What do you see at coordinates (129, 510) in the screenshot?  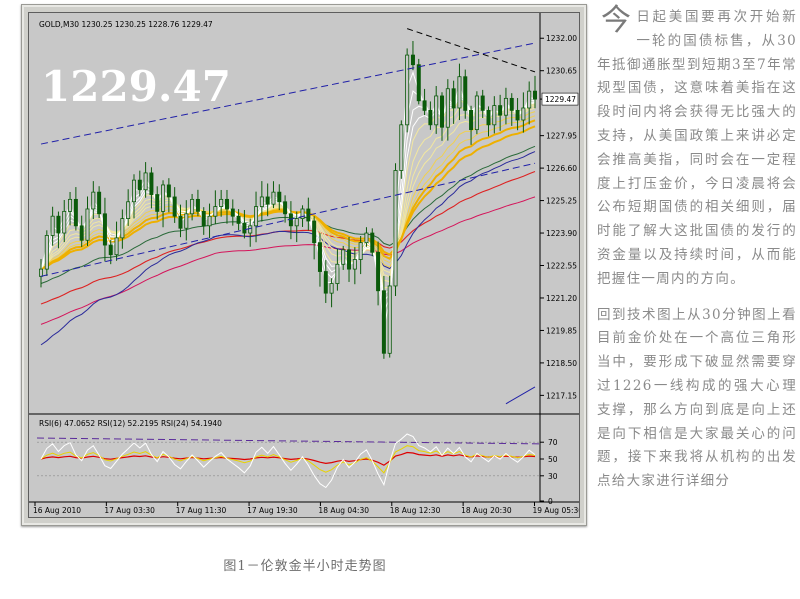 I see `time-tick-label: 17 Aug 03:30` at bounding box center [129, 510].